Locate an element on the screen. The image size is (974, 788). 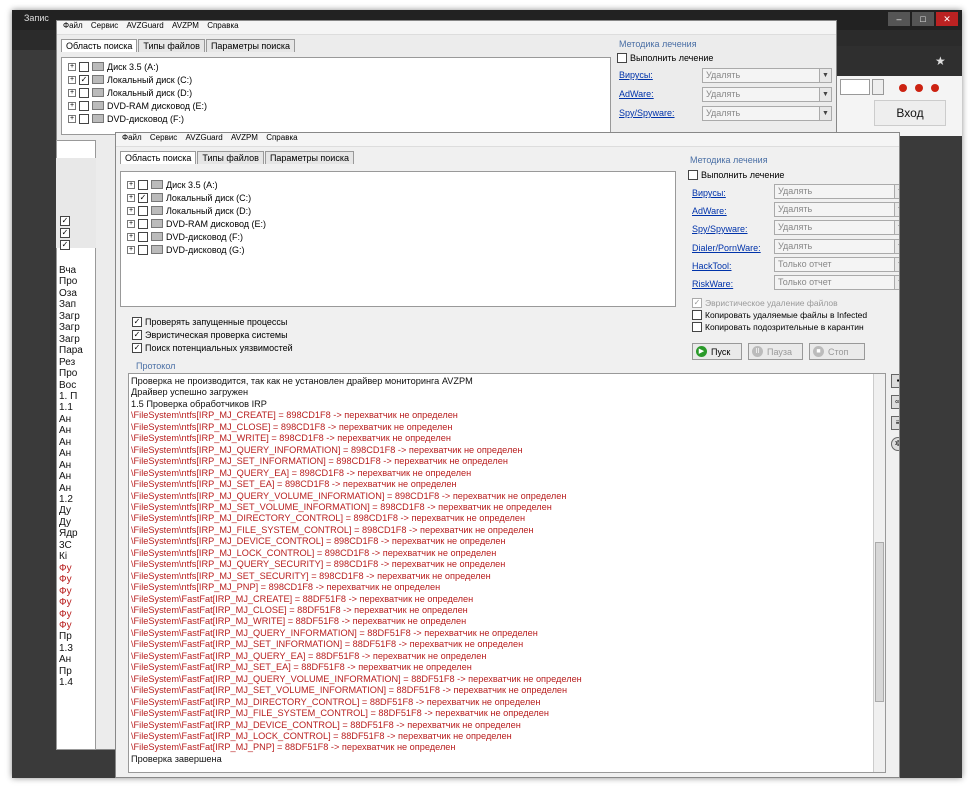
option-copy-quarantine: Копировать подозрительные в карантин is located at coordinates (778, 327).